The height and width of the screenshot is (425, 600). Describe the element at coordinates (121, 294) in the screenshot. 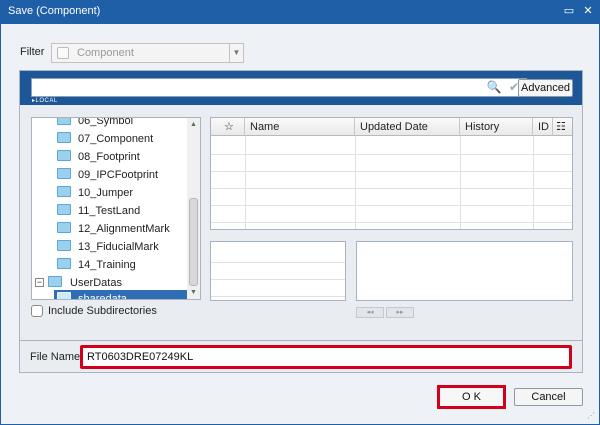

I see `tree-item-selected: sharedata` at that location.